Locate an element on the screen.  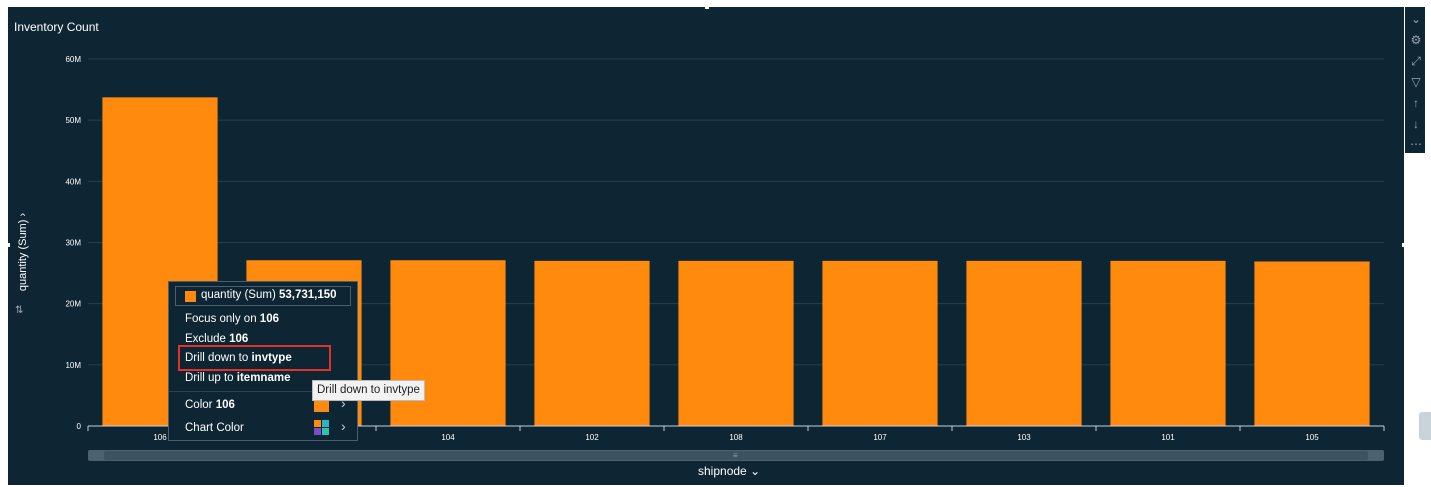
focus-value: 106 is located at coordinates (269, 319).